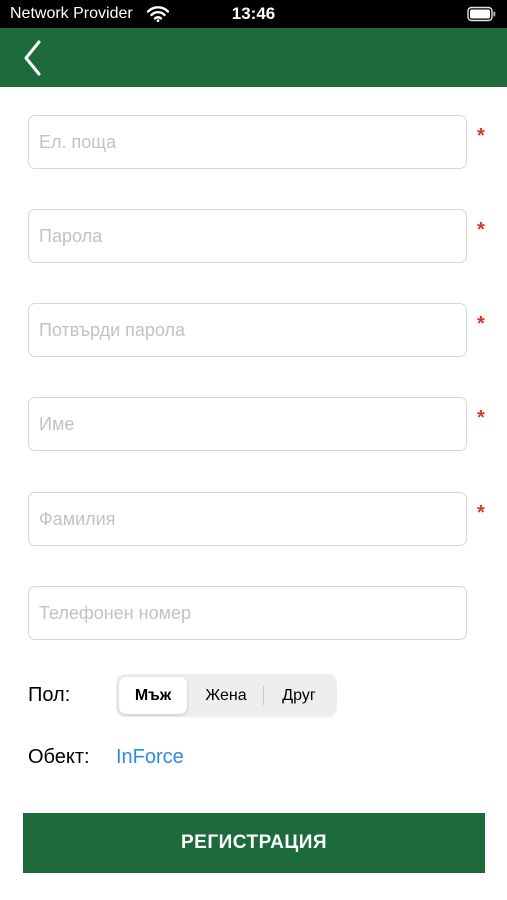 The image size is (507, 900). What do you see at coordinates (247, 519) in the screenshot?
I see `last-name-field` at bounding box center [247, 519].